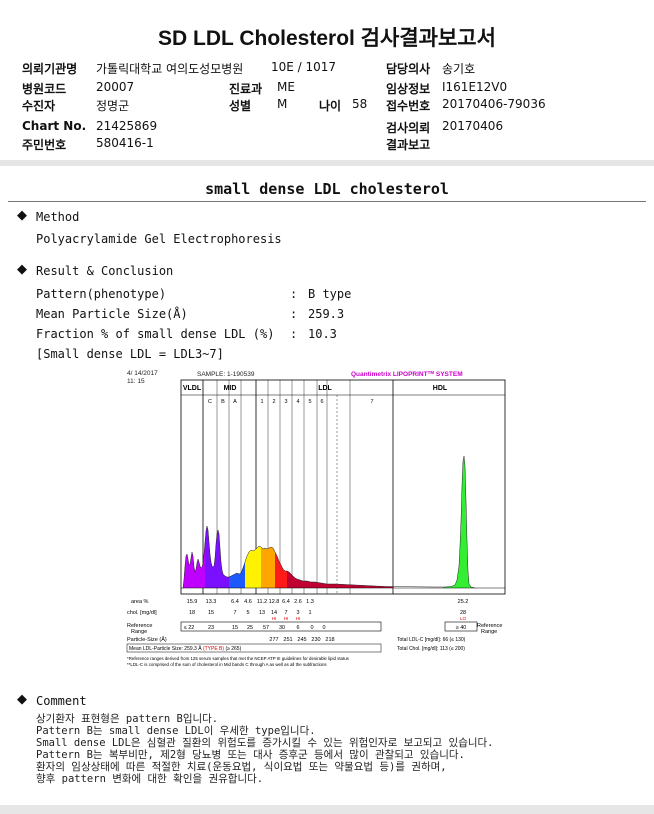 Image resolution: width=654 pixels, height=814 pixels. Describe the element at coordinates (301, 640) in the screenshot. I see `particle-value: 245` at that location.